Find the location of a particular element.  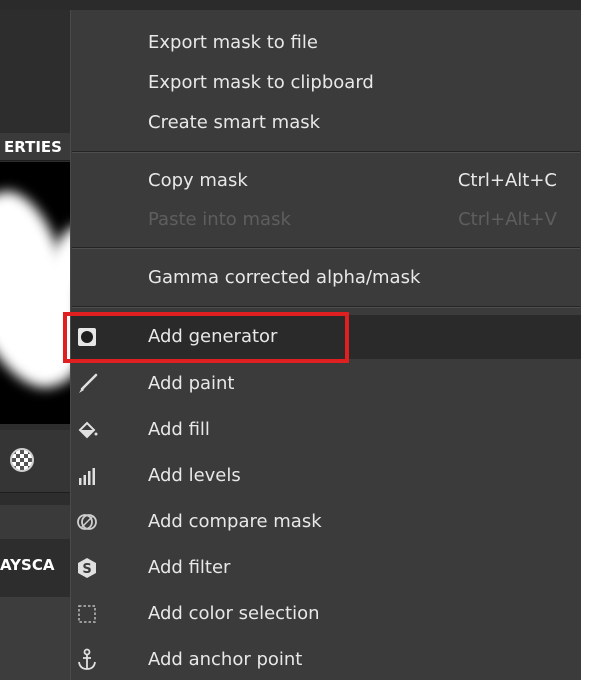

shortcut-label: Ctrl+Alt+C is located at coordinates (507, 180).